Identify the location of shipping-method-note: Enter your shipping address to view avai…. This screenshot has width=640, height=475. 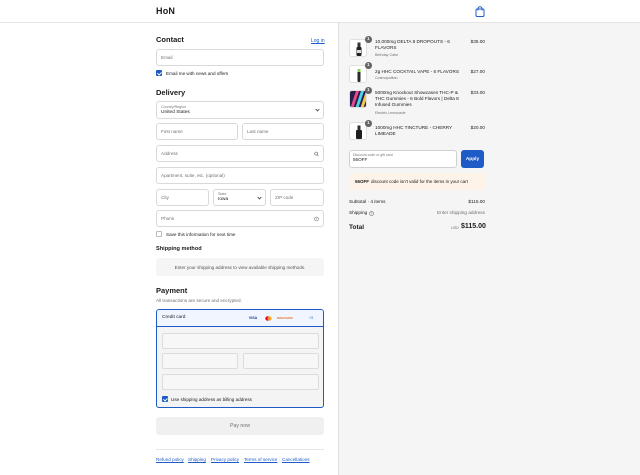
(240, 267).